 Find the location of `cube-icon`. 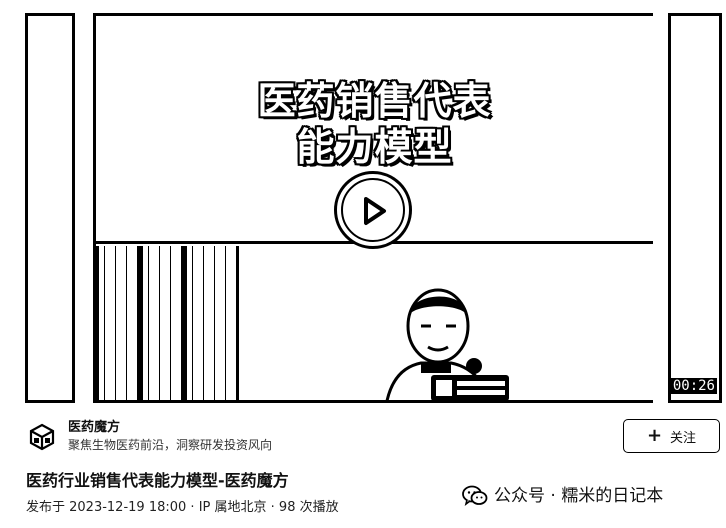

cube-icon is located at coordinates (42, 437).